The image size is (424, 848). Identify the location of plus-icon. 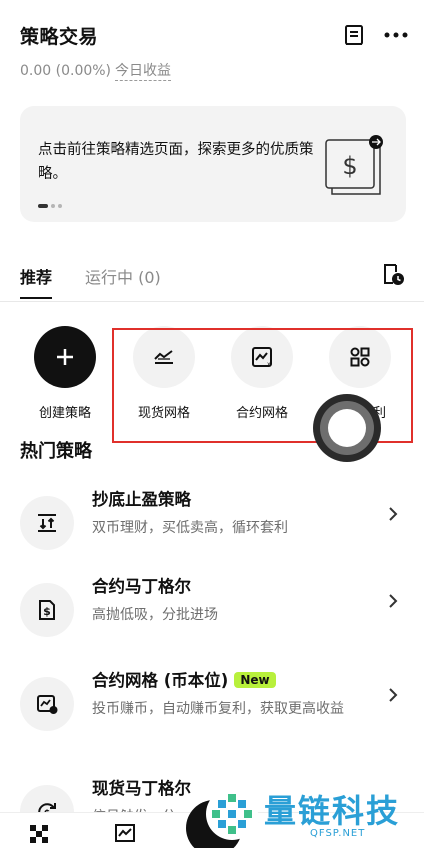
(65, 357).